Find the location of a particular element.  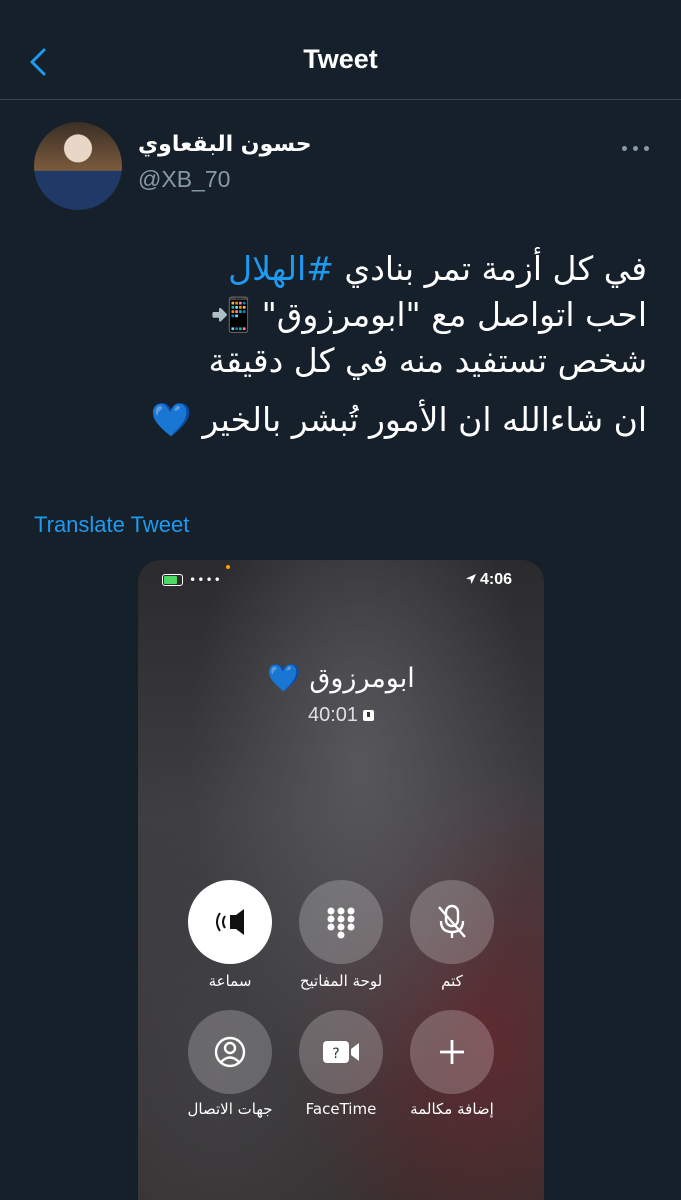

speaker-icon is located at coordinates (230, 922).